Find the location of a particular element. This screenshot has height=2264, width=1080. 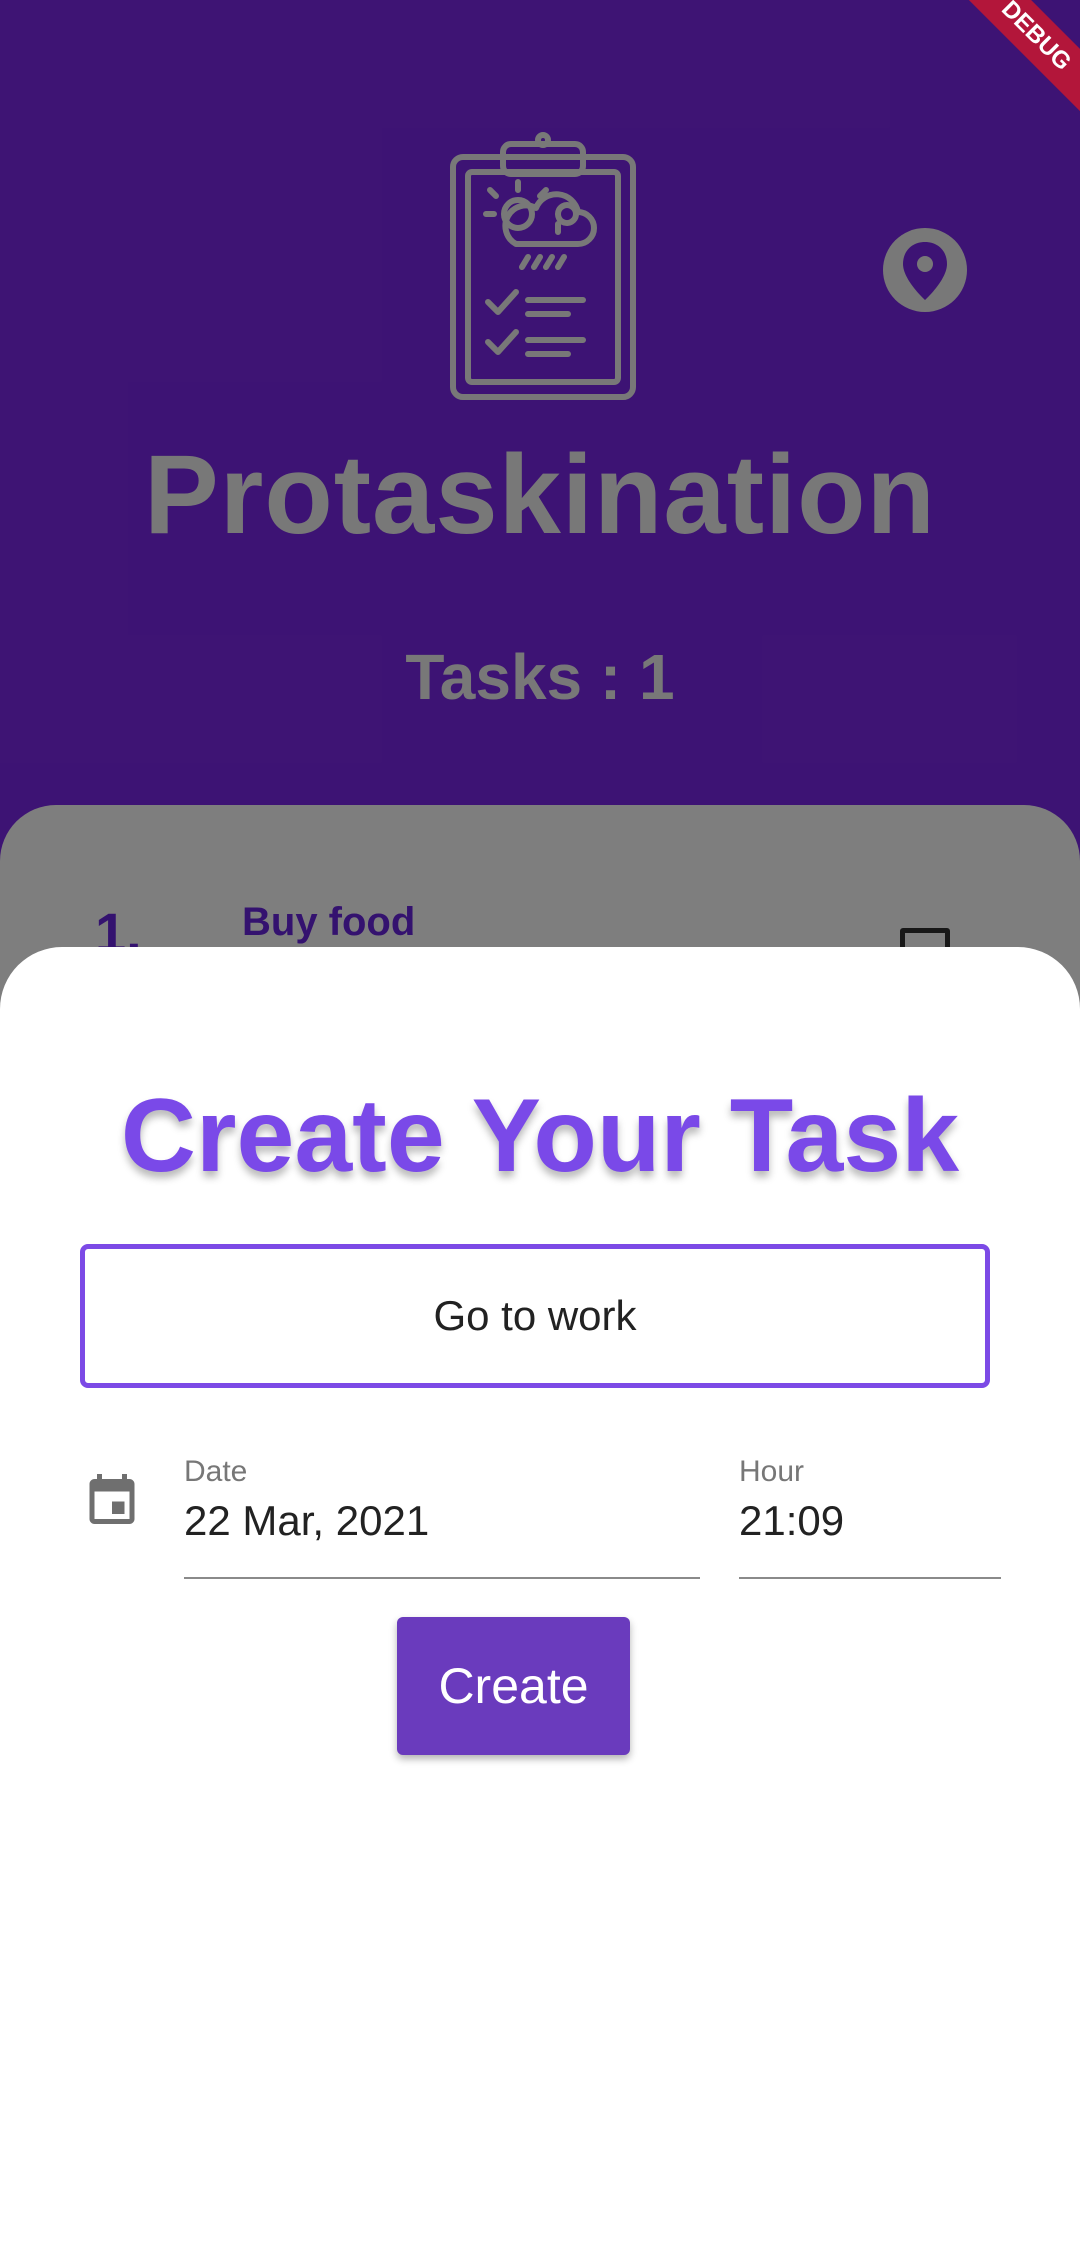

hour-label: Hour is located at coordinates (772, 1471).